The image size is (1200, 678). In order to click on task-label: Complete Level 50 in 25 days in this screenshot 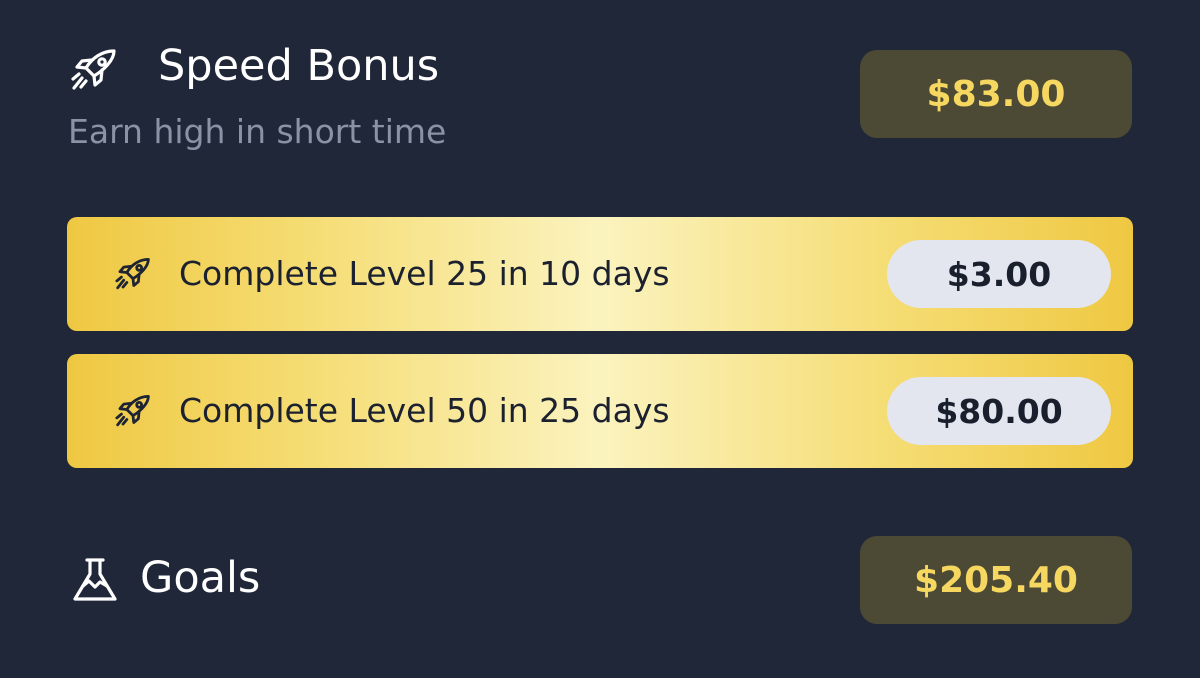, I will do `click(424, 410)`.